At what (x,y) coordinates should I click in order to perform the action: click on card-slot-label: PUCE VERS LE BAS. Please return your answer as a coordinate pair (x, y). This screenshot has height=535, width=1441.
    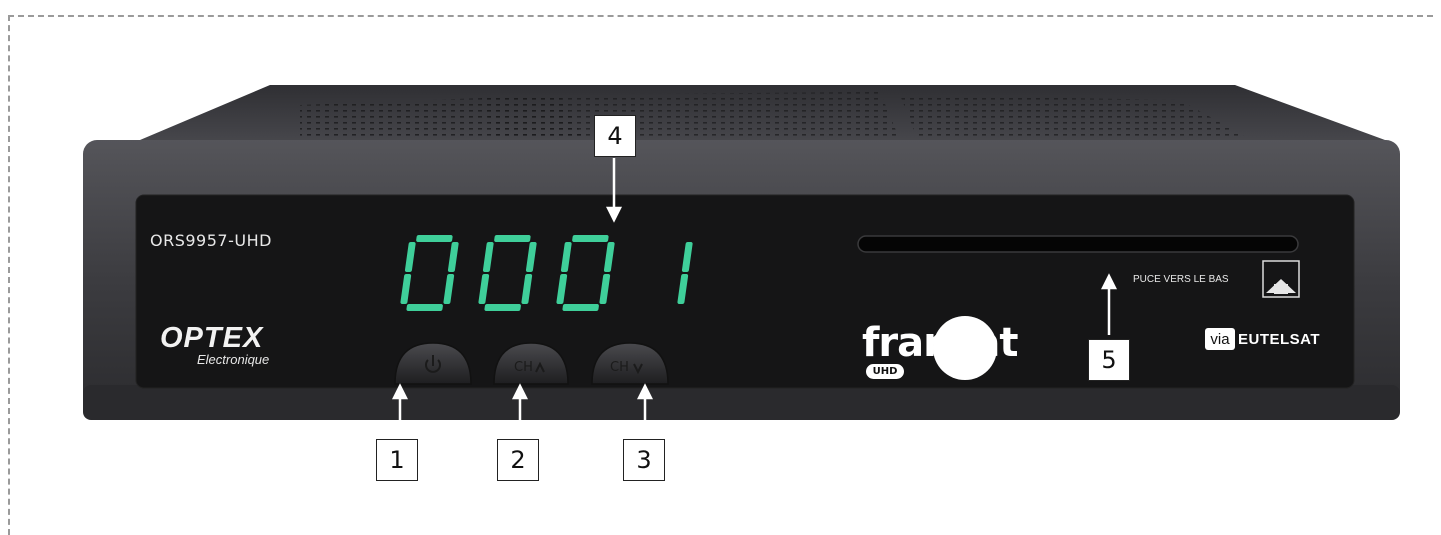
    Looking at the image, I should click on (1181, 279).